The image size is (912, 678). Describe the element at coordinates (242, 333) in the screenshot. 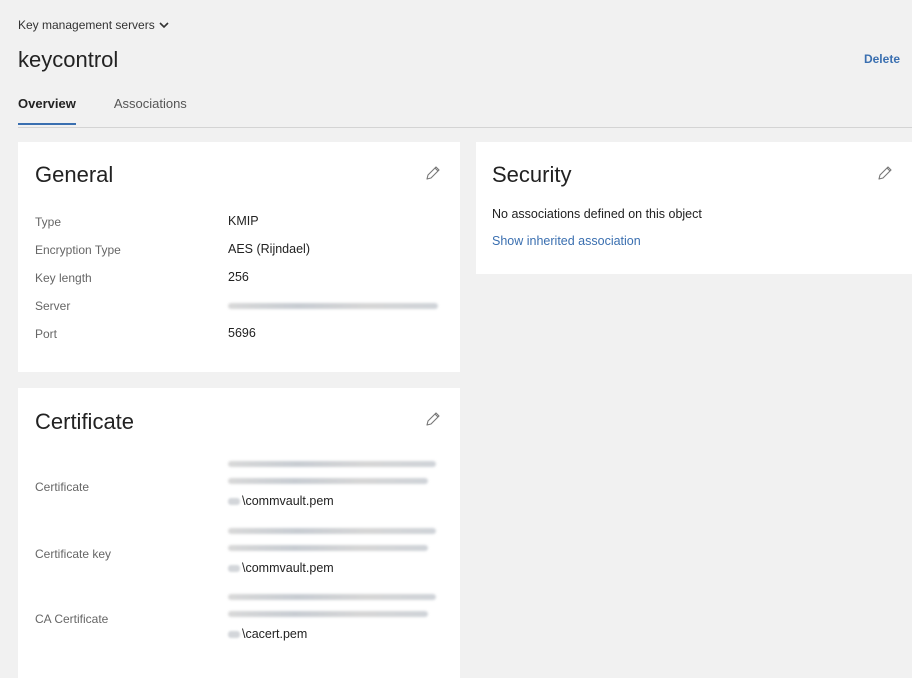

I see `port-value: 5696` at that location.